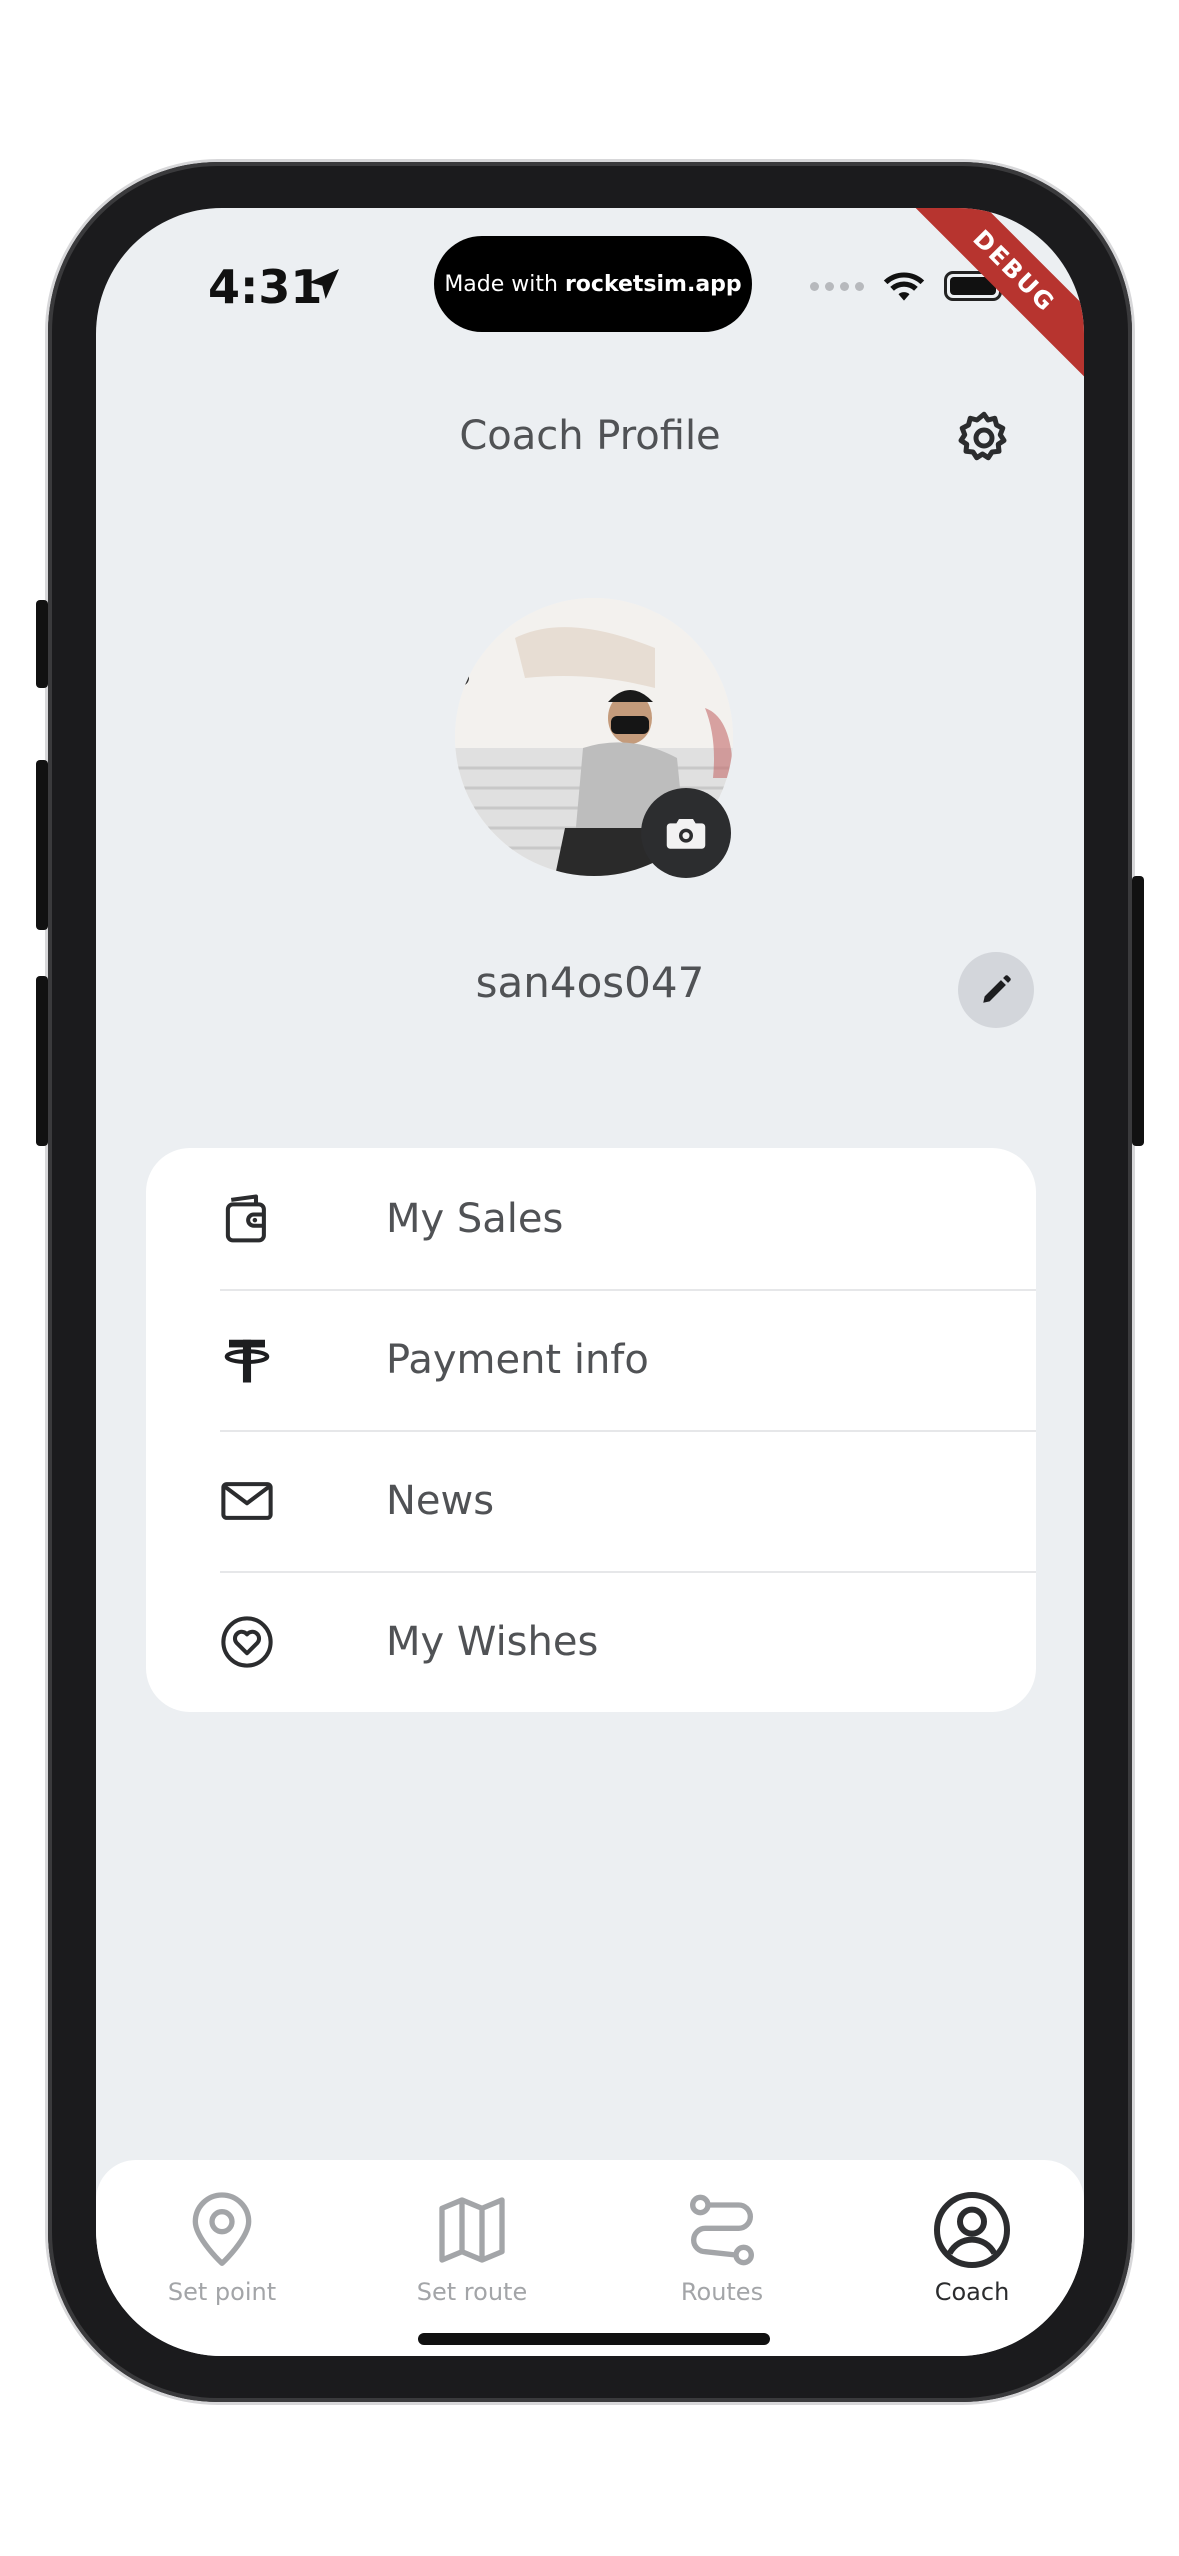 The width and height of the screenshot is (1179, 2556). Describe the element at coordinates (904, 286) in the screenshot. I see `wifi-icon` at that location.